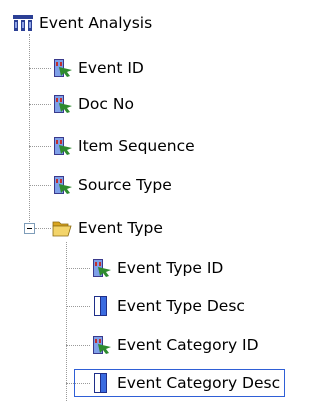 Image resolution: width=333 pixels, height=401 pixels. I want to click on open-folder-icon, so click(62, 229).